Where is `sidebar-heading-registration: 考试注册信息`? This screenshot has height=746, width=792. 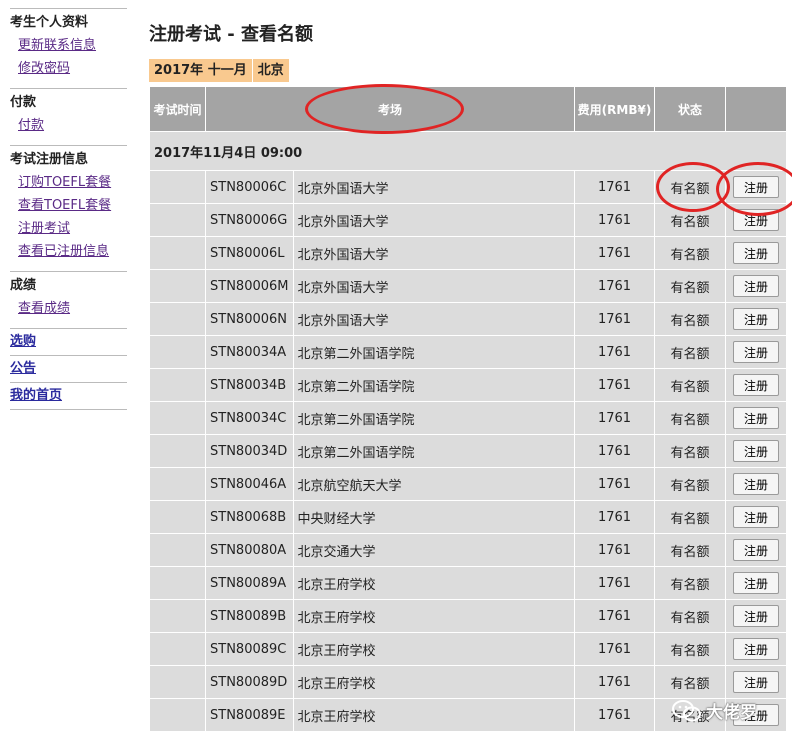 sidebar-heading-registration: 考试注册信息 is located at coordinates (49, 159).